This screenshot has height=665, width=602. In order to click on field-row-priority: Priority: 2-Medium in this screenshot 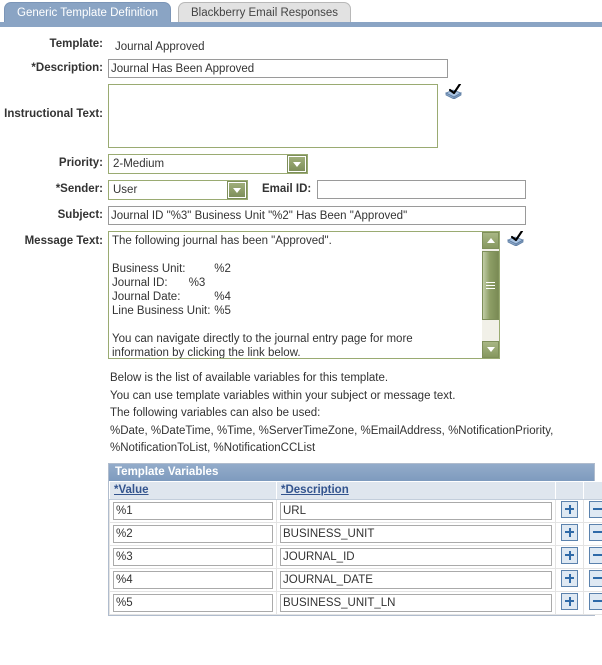, I will do `click(301, 164)`.